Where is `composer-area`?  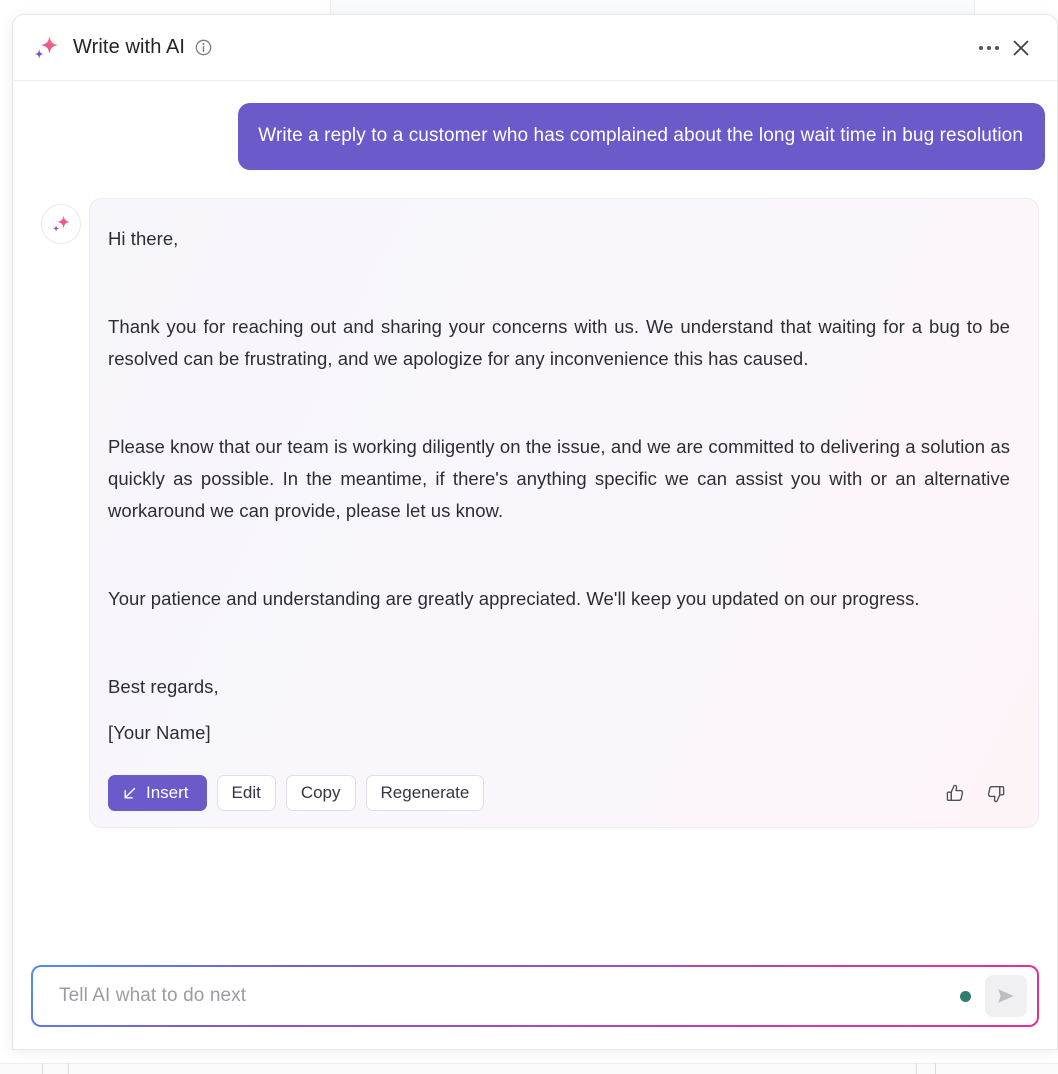
composer-area is located at coordinates (535, 998).